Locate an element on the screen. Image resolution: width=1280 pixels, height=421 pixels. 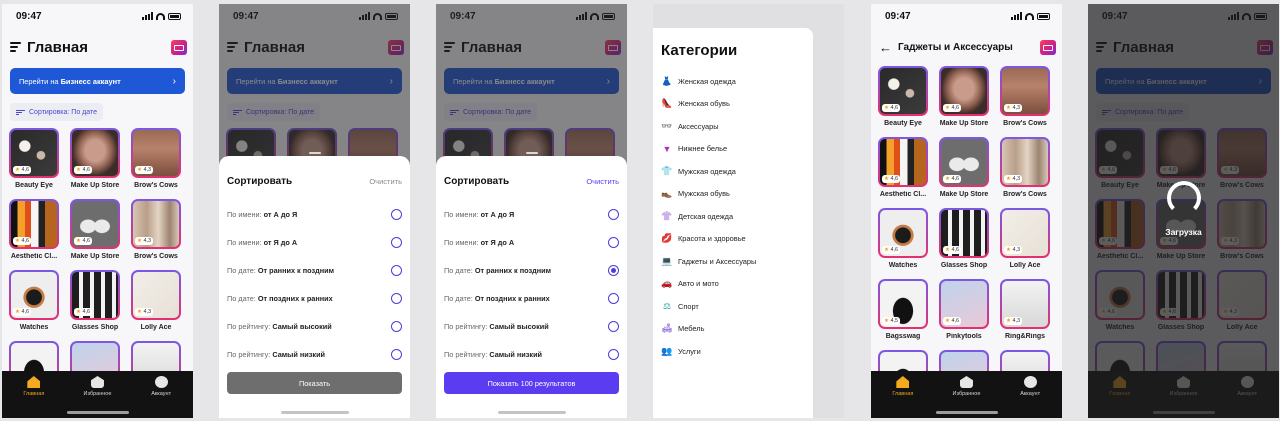
category-item: 👓 Аксессуары is located at coordinates (735, 126).